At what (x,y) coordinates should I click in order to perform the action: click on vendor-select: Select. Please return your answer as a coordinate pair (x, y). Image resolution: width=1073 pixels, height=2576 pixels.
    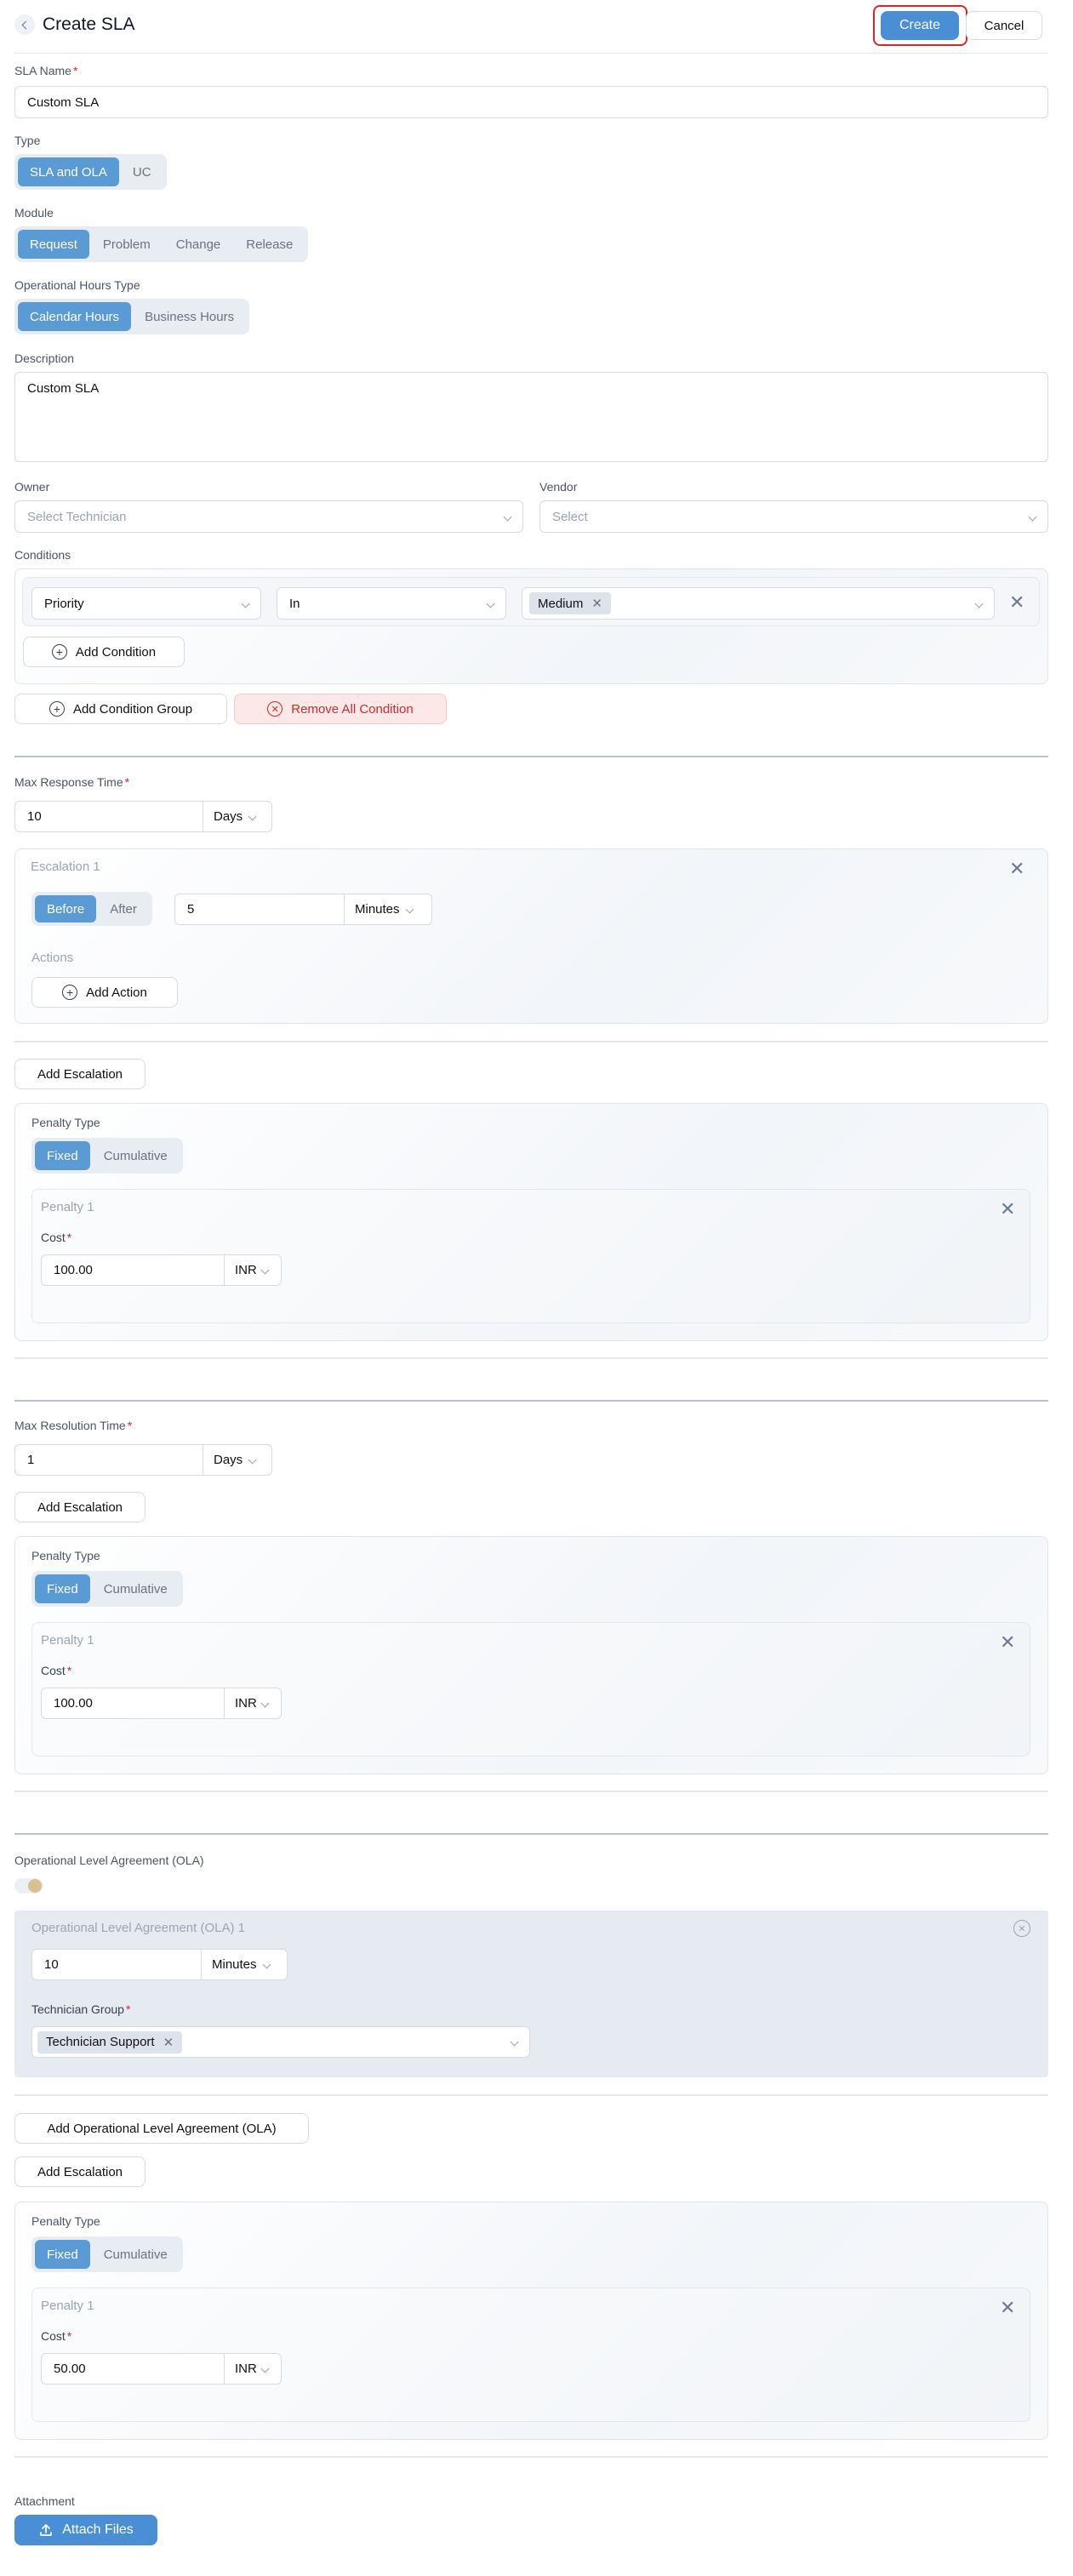
    Looking at the image, I should click on (793, 516).